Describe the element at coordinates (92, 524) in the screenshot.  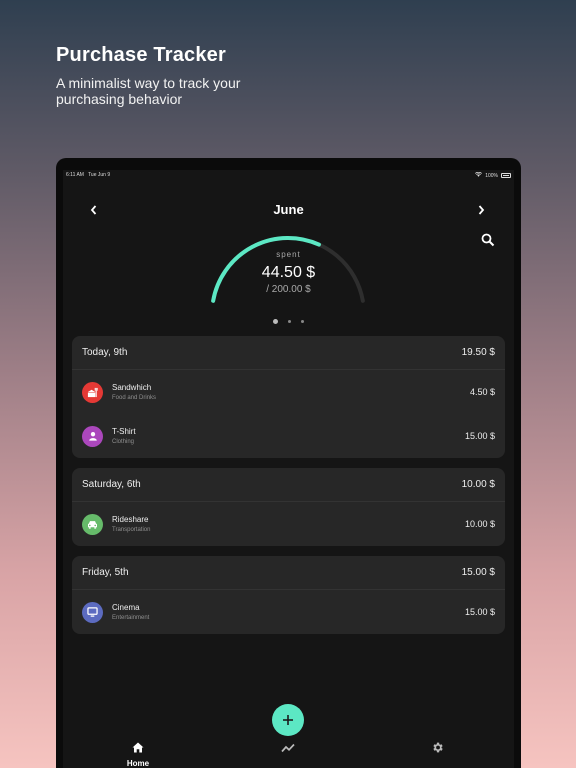
I see `car-icon` at that location.